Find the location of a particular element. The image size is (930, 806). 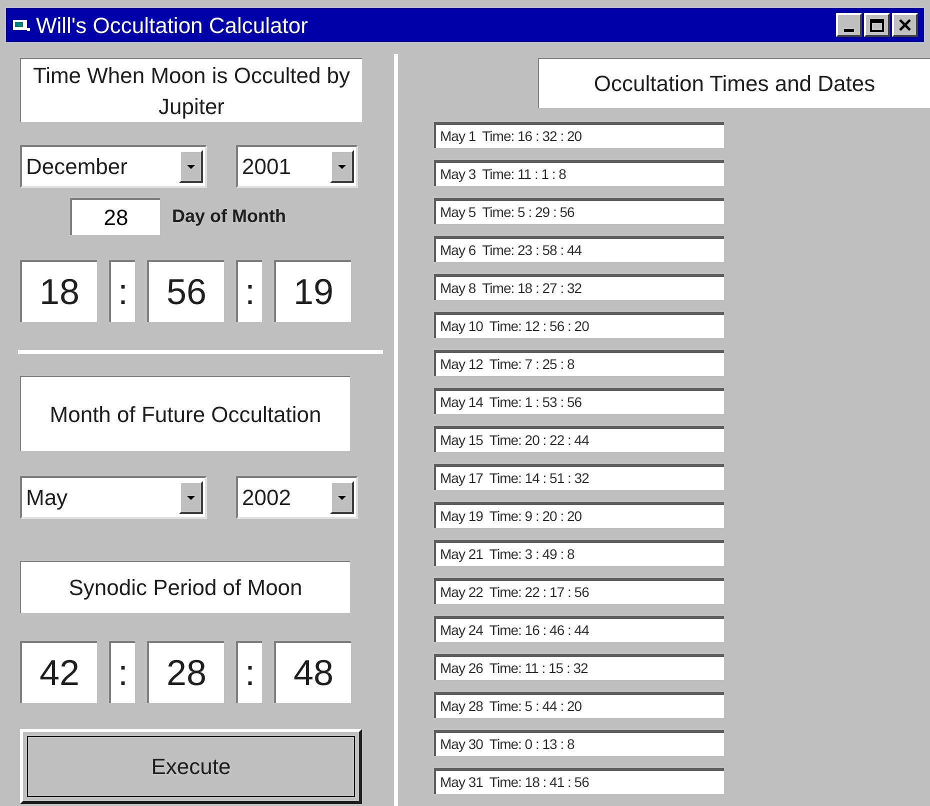

time-field: 56 is located at coordinates (185, 291).